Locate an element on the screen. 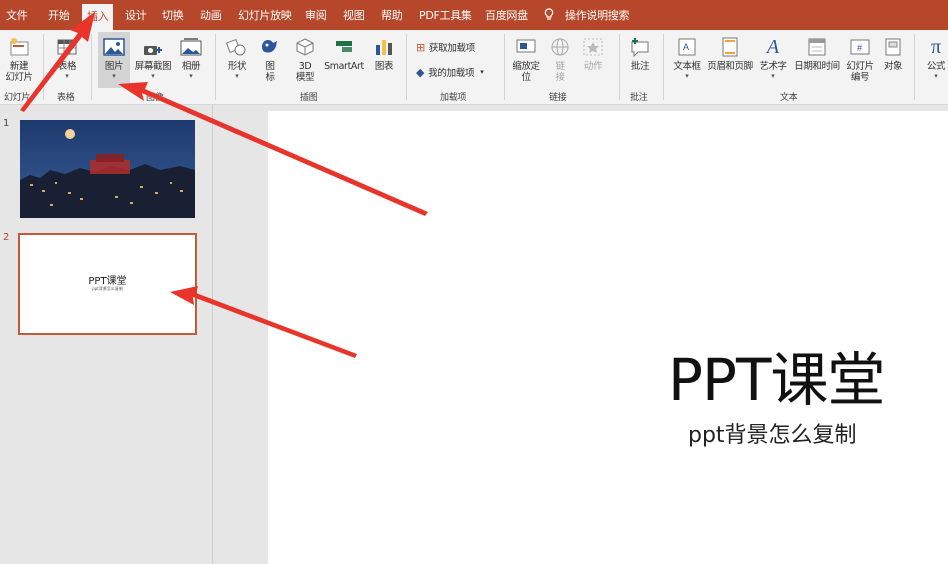  group-tables-label: 表格 is located at coordinates (66, 98).